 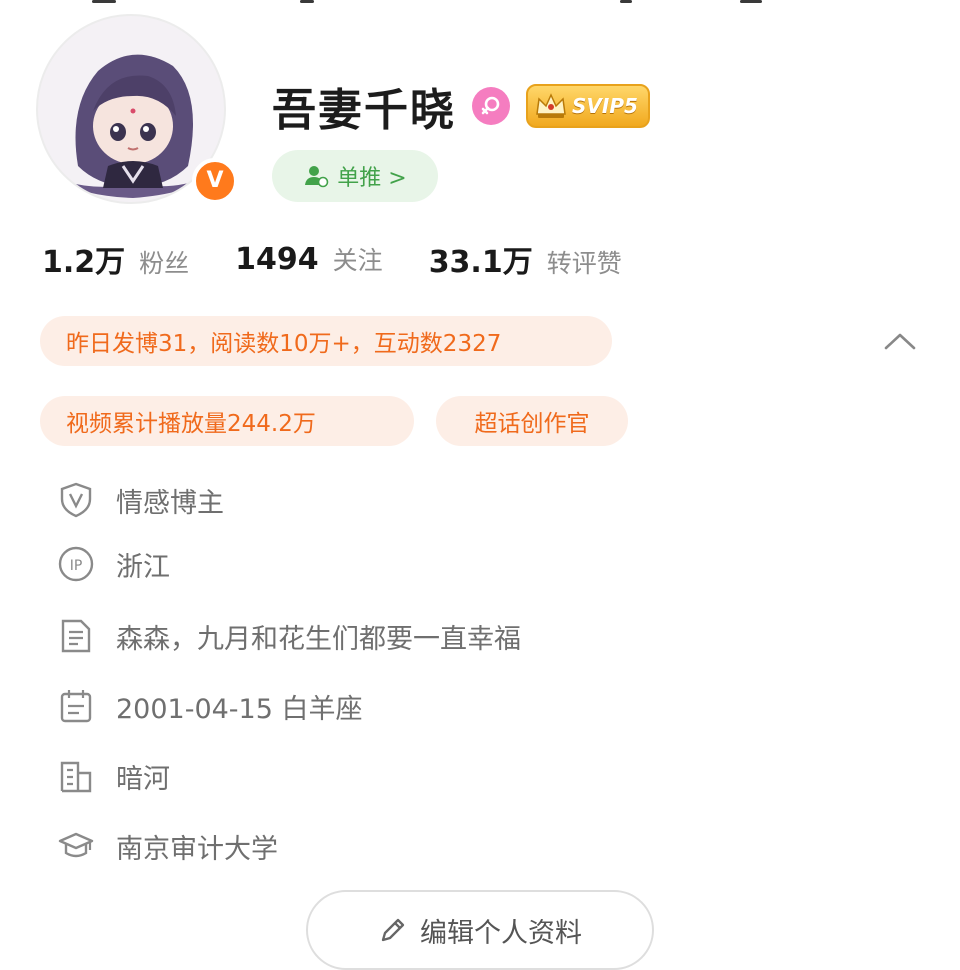 What do you see at coordinates (900, 341) in the screenshot?
I see `chevron-up-icon` at bounding box center [900, 341].